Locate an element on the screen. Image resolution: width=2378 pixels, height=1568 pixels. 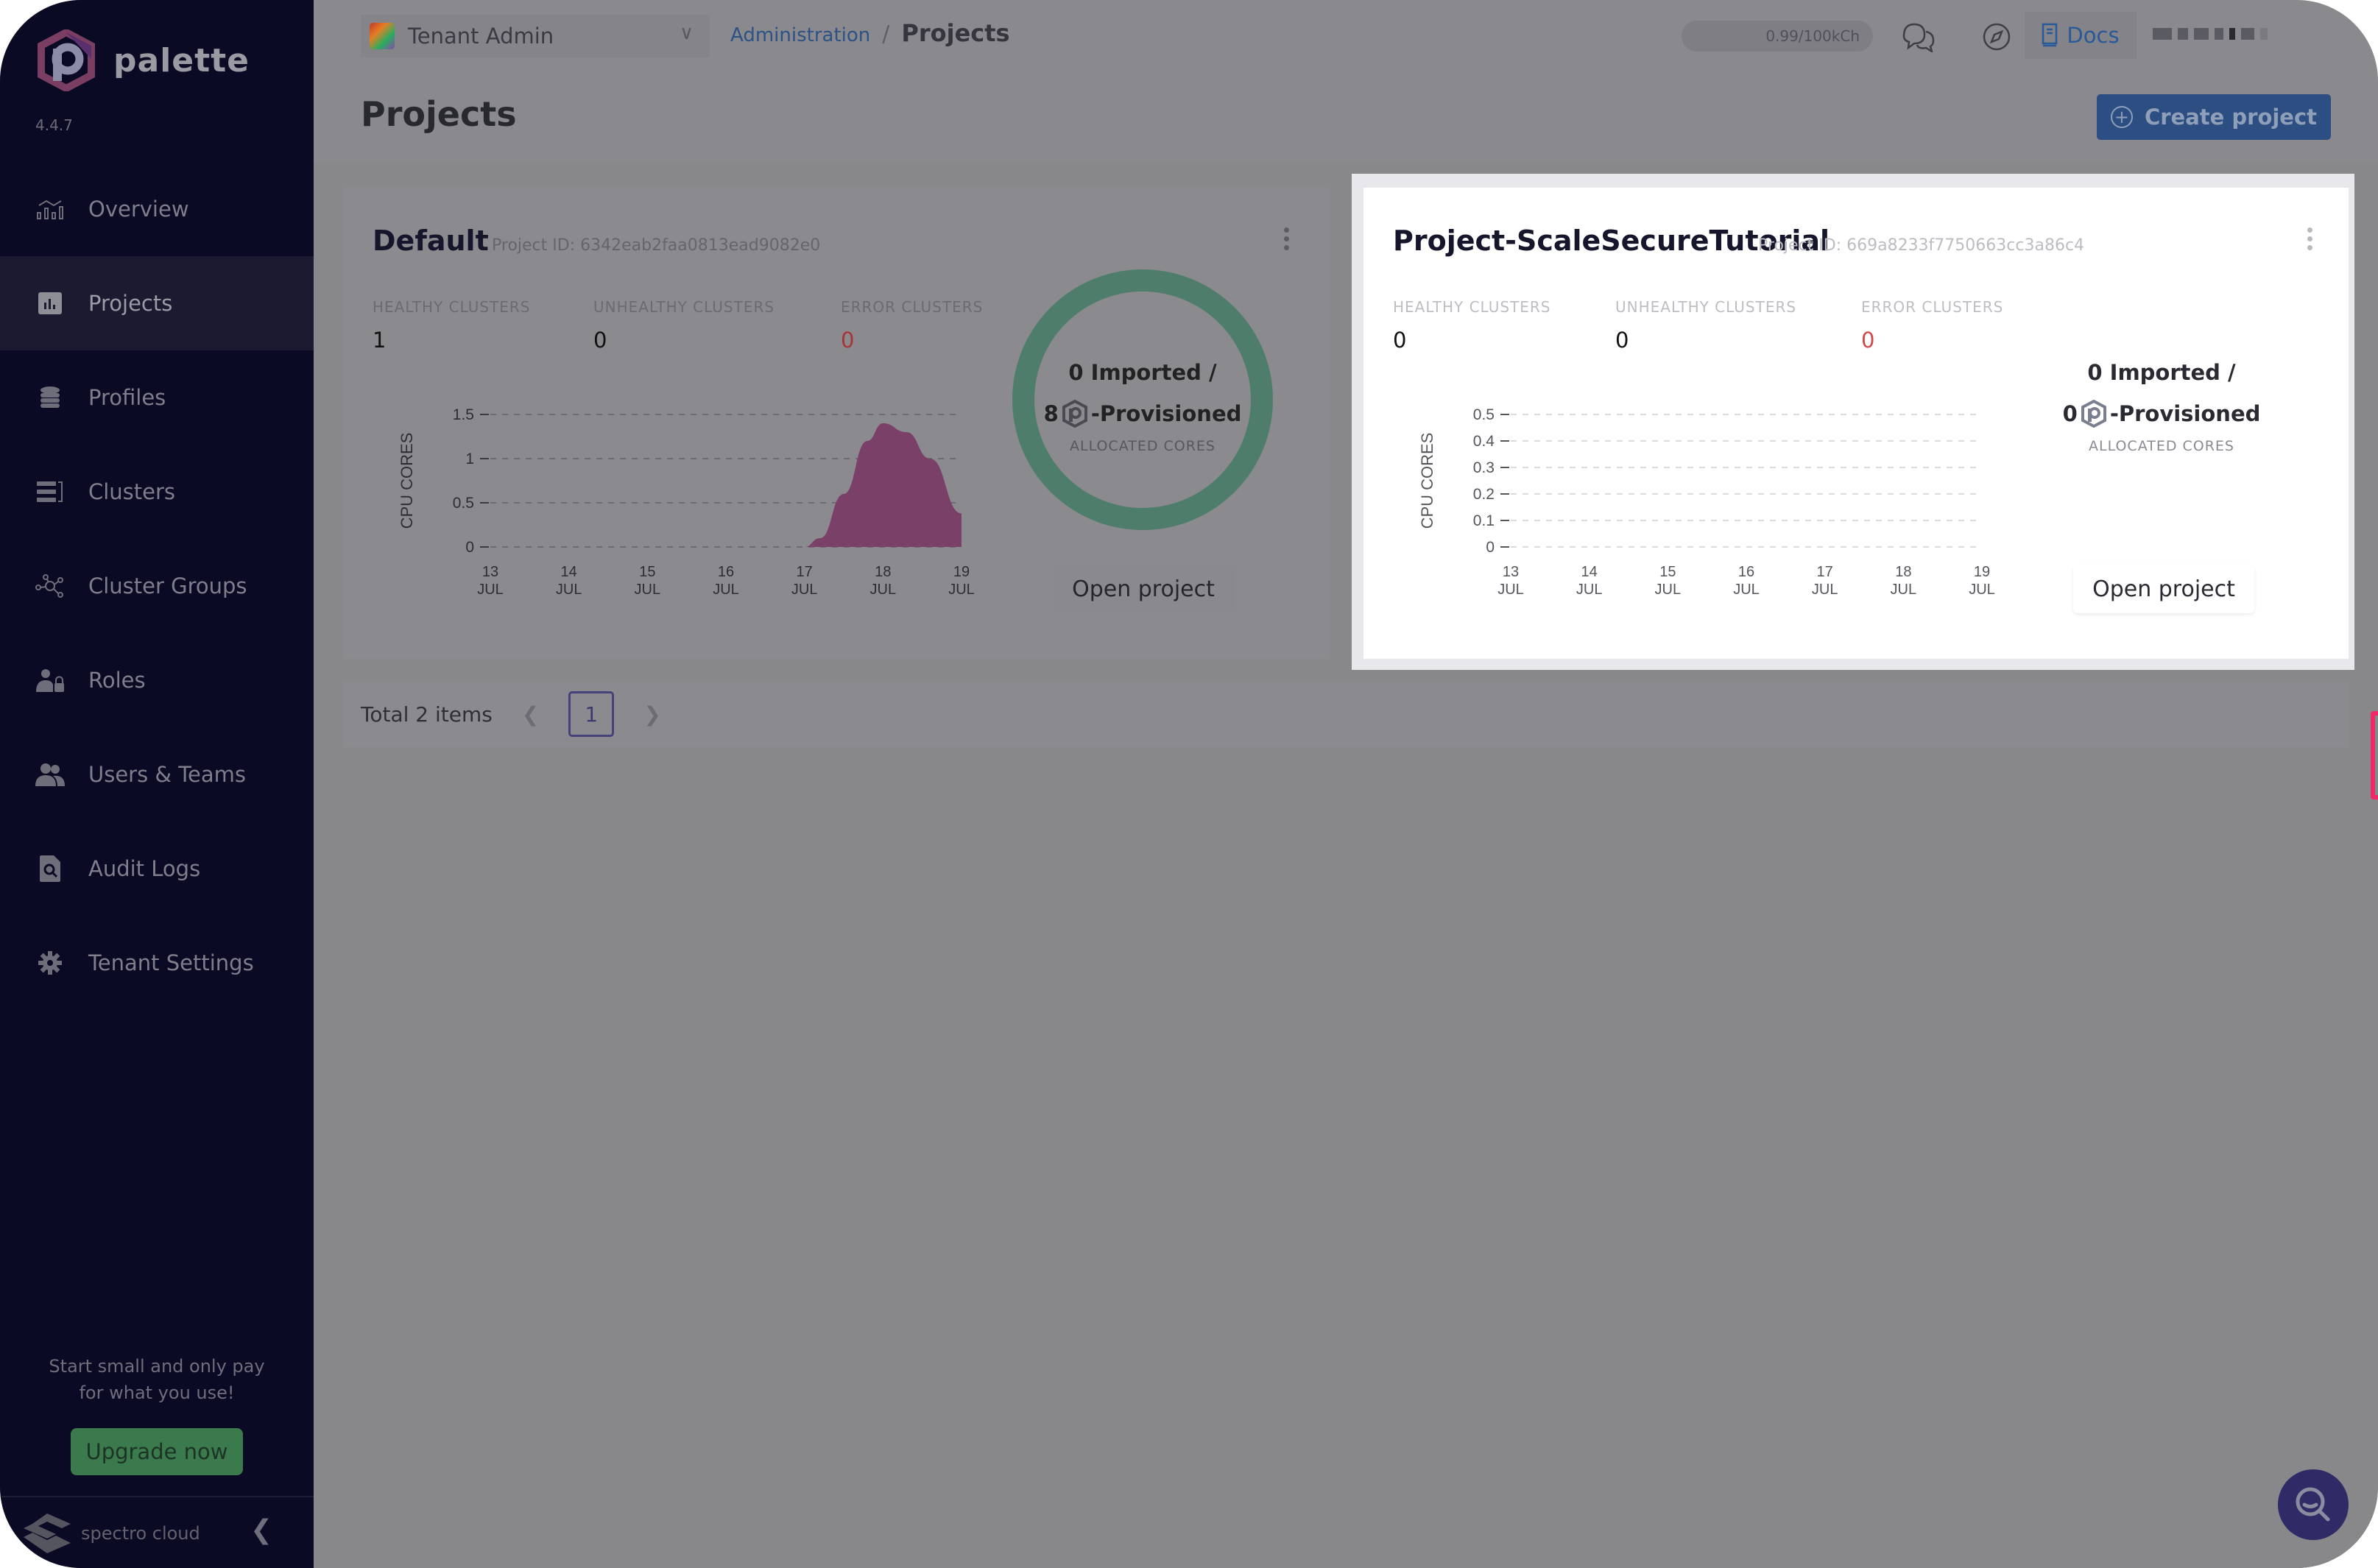
create-project-label: Create project is located at coordinates (2231, 117).